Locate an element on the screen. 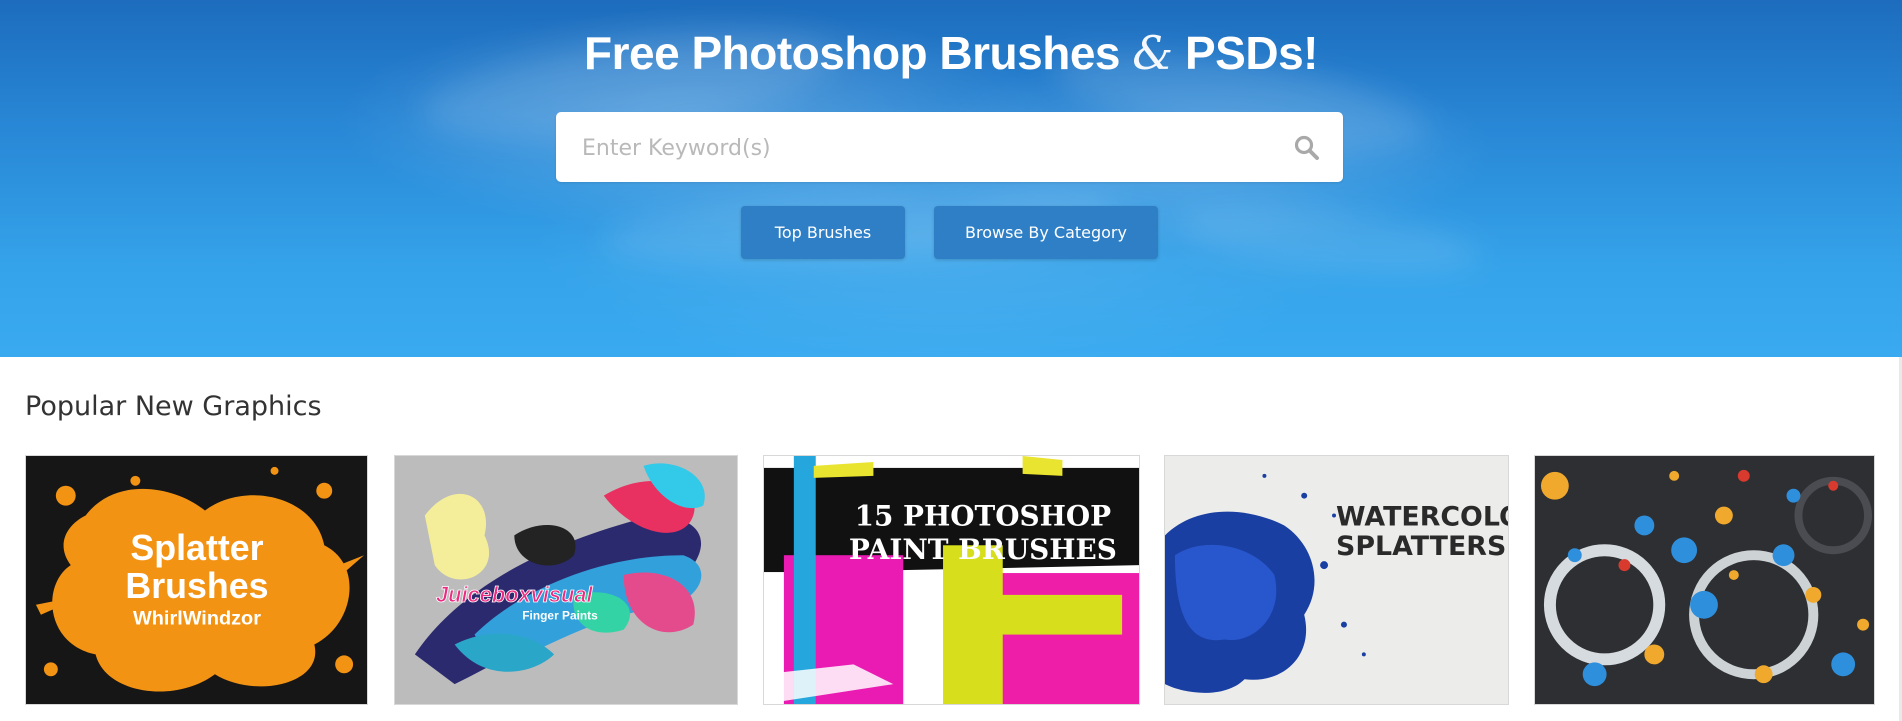 The width and height of the screenshot is (1902, 721). hero-title-text-2: PSDs! is located at coordinates (1251, 53).